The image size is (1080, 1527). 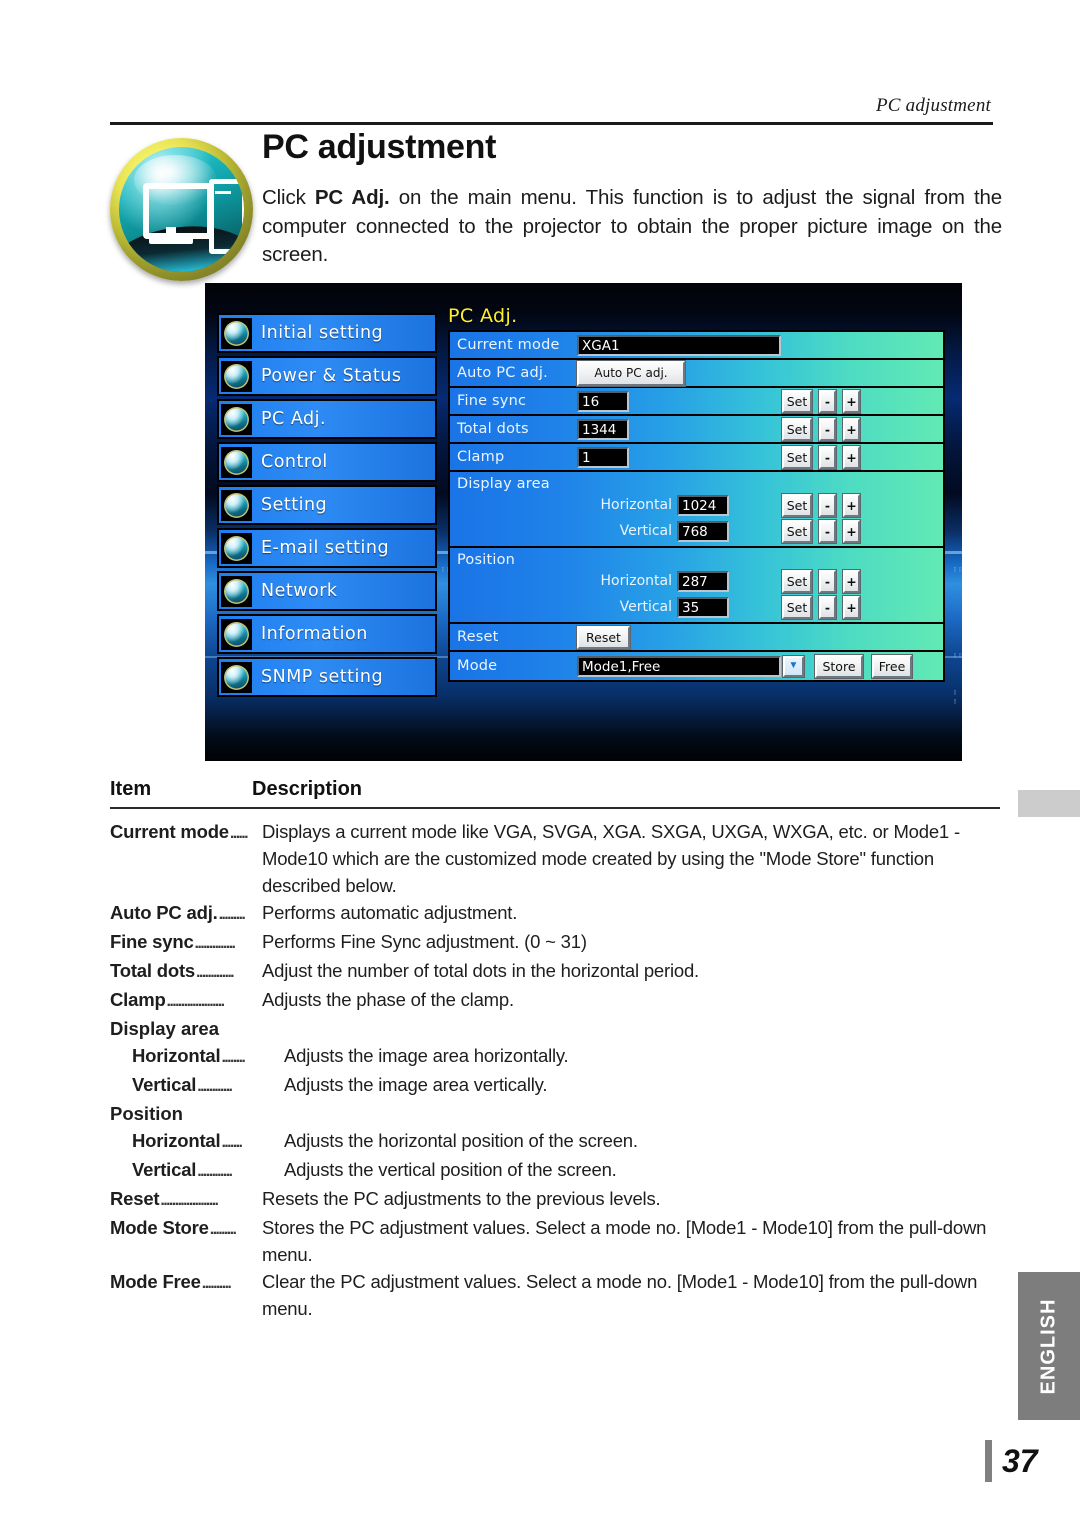 What do you see at coordinates (294, 505) in the screenshot?
I see `sidebar-item-label: Setting` at bounding box center [294, 505].